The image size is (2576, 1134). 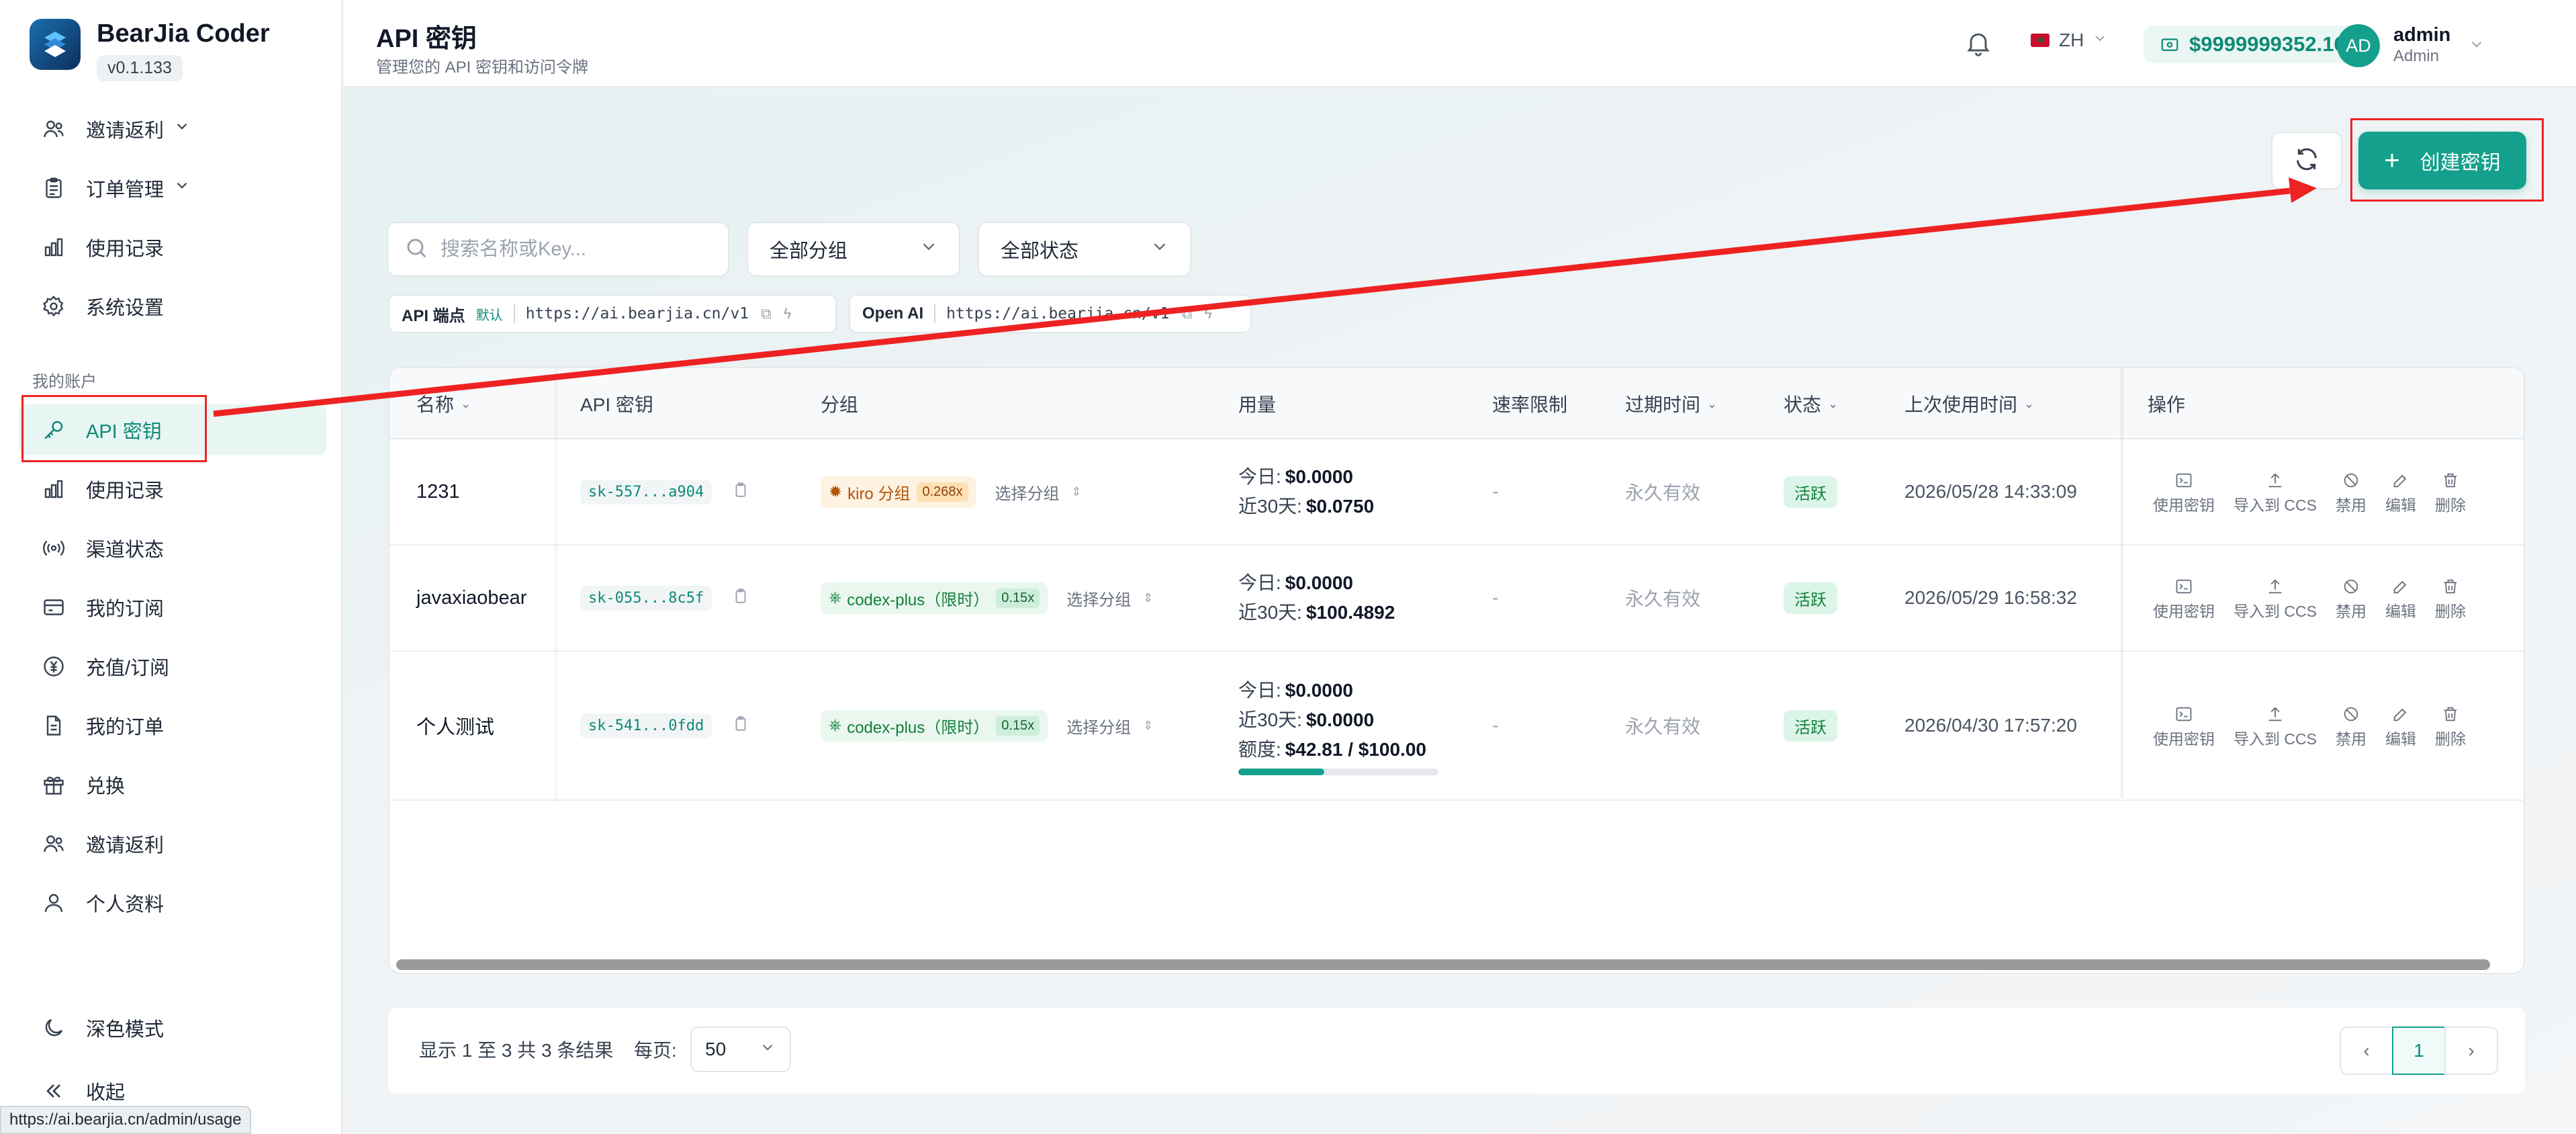 What do you see at coordinates (740, 1049) in the screenshot?
I see `per-page-select: 50` at bounding box center [740, 1049].